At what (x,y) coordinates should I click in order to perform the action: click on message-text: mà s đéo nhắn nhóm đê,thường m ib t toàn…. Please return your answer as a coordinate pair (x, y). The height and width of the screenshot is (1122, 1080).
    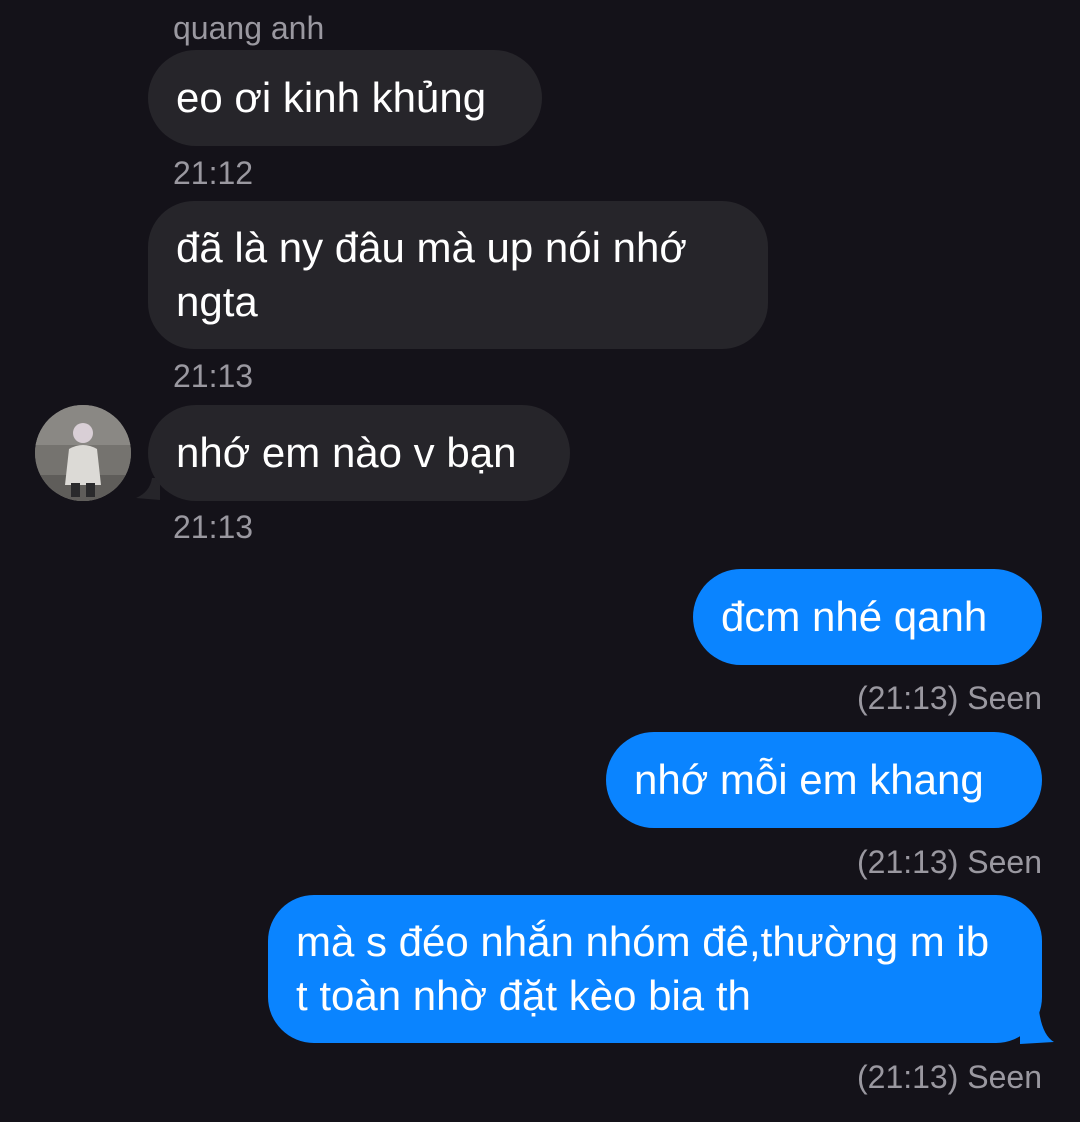
    Looking at the image, I should click on (643, 968).